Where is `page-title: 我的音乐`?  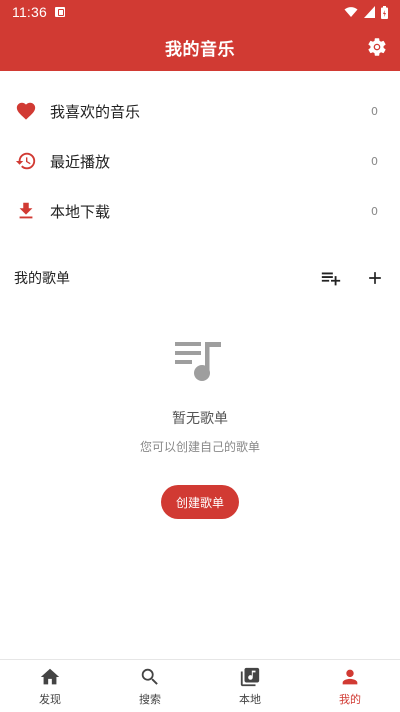 page-title: 我的音乐 is located at coordinates (200, 50).